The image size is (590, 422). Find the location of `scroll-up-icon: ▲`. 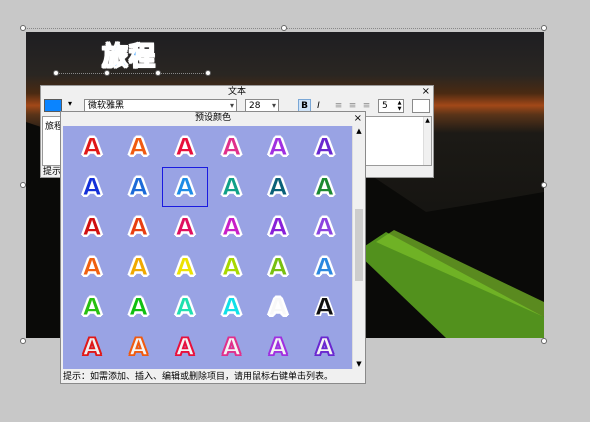

scroll-up-icon: ▲ is located at coordinates (359, 131).